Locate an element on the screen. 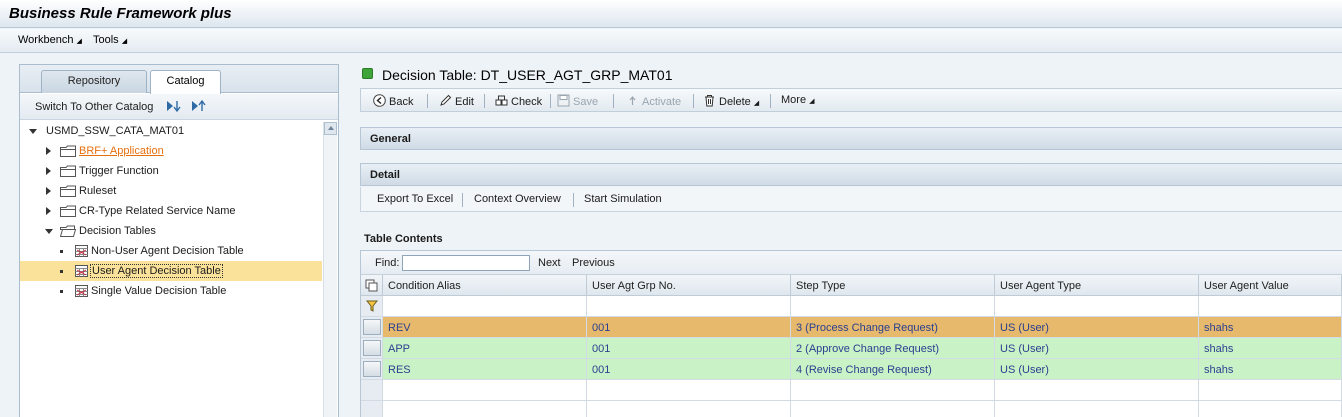 The height and width of the screenshot is (417, 1342). column-header: Condition Alias is located at coordinates (485, 285).